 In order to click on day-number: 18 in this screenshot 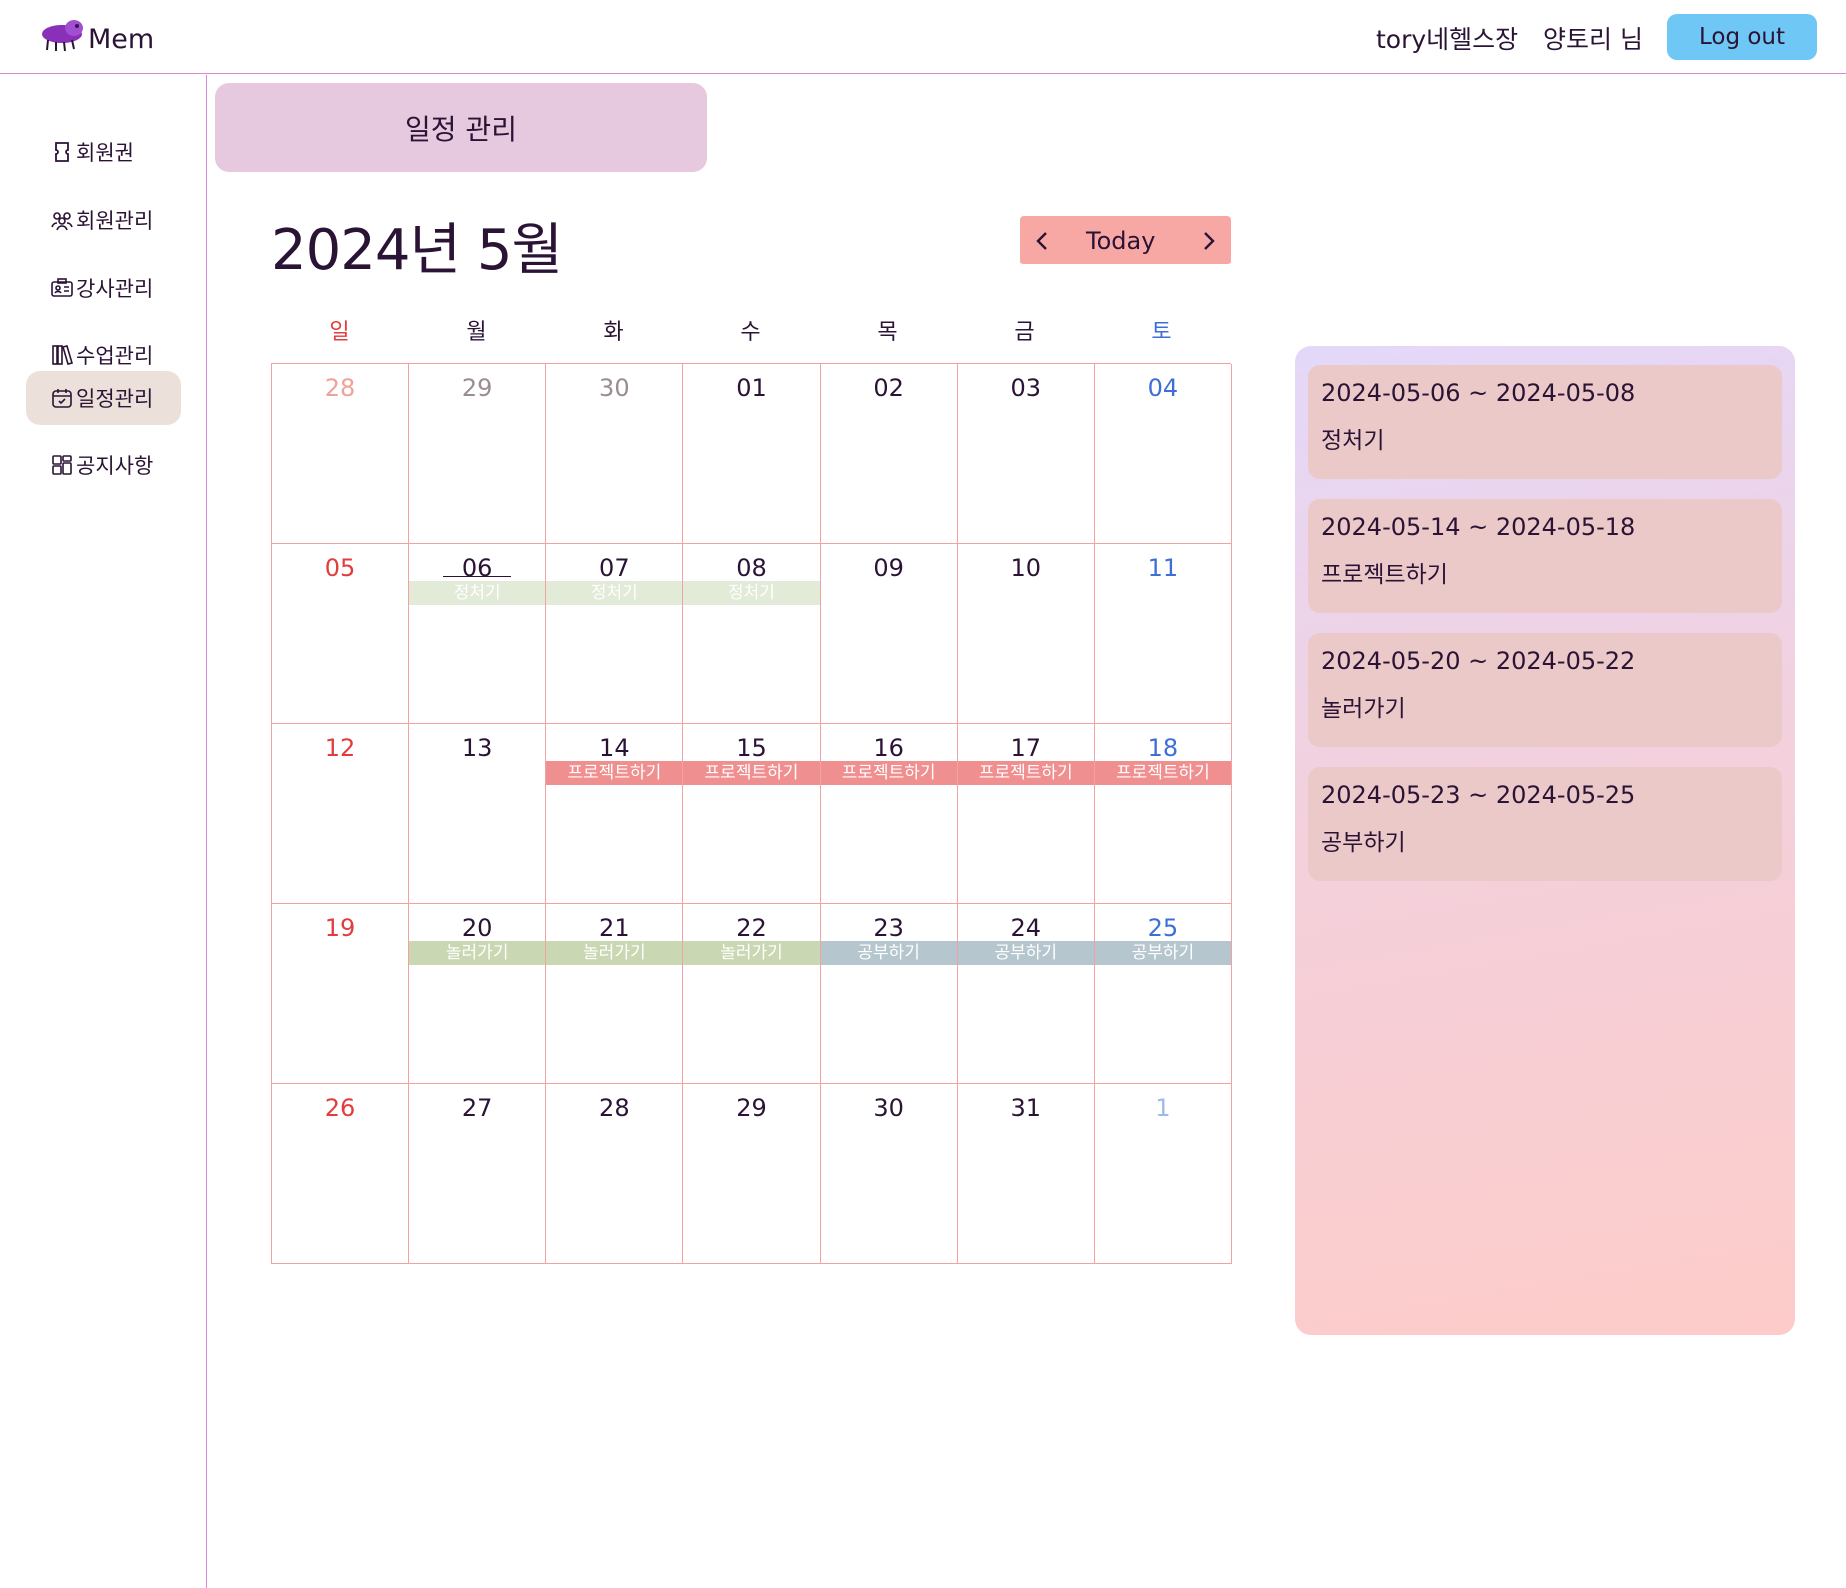, I will do `click(1163, 748)`.